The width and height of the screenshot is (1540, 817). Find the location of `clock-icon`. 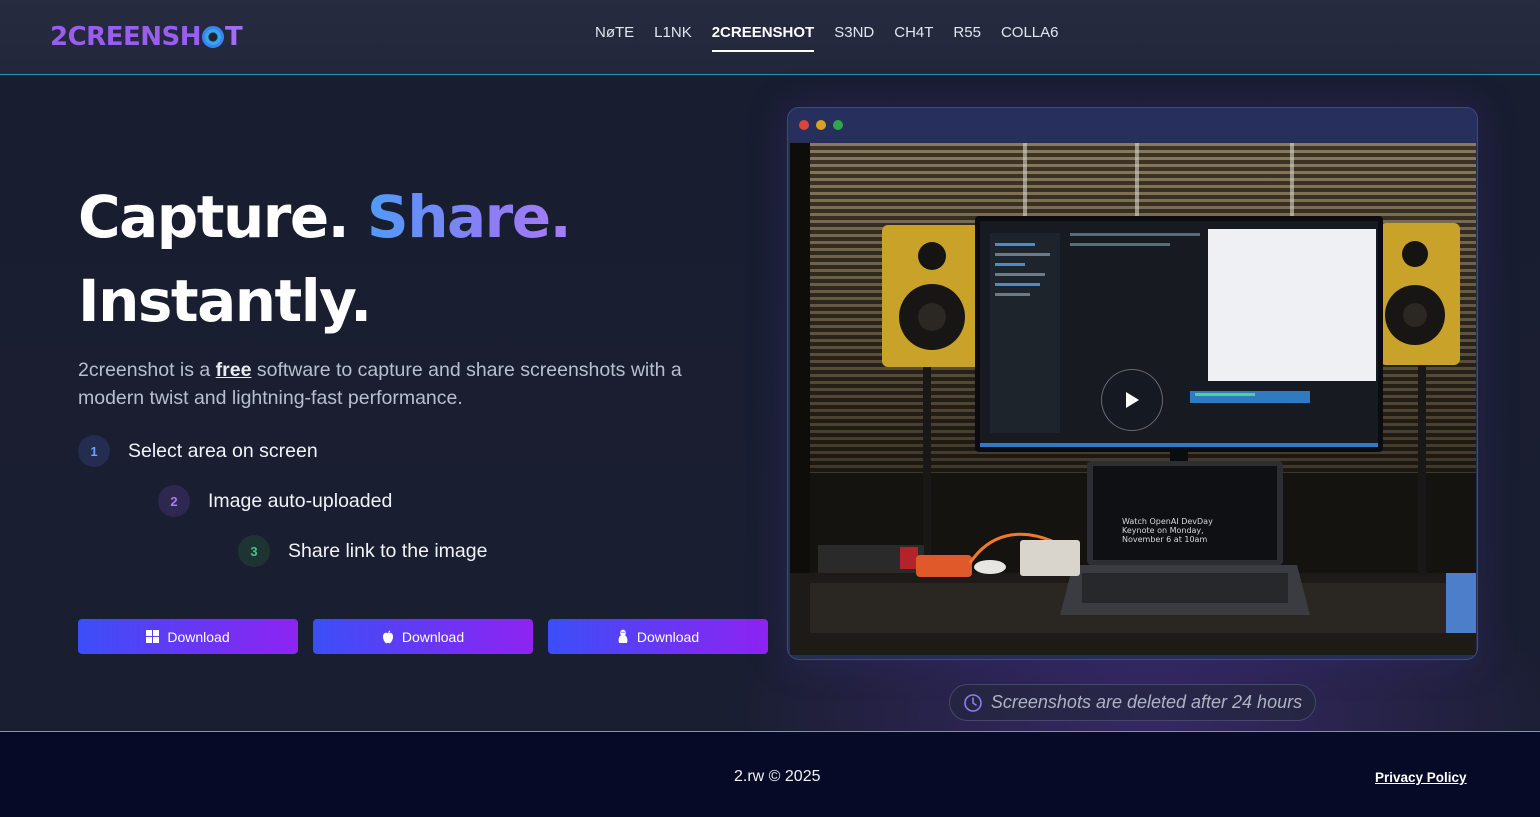

clock-icon is located at coordinates (973, 702).